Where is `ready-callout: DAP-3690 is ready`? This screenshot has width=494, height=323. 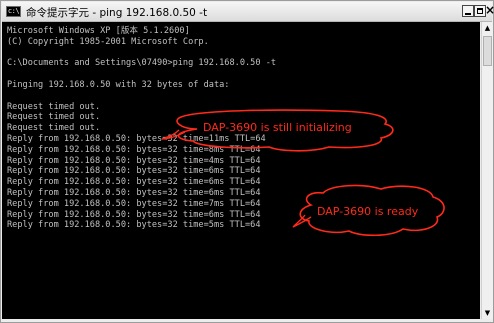
ready-callout: DAP-3690 is ready is located at coordinates (371, 211).